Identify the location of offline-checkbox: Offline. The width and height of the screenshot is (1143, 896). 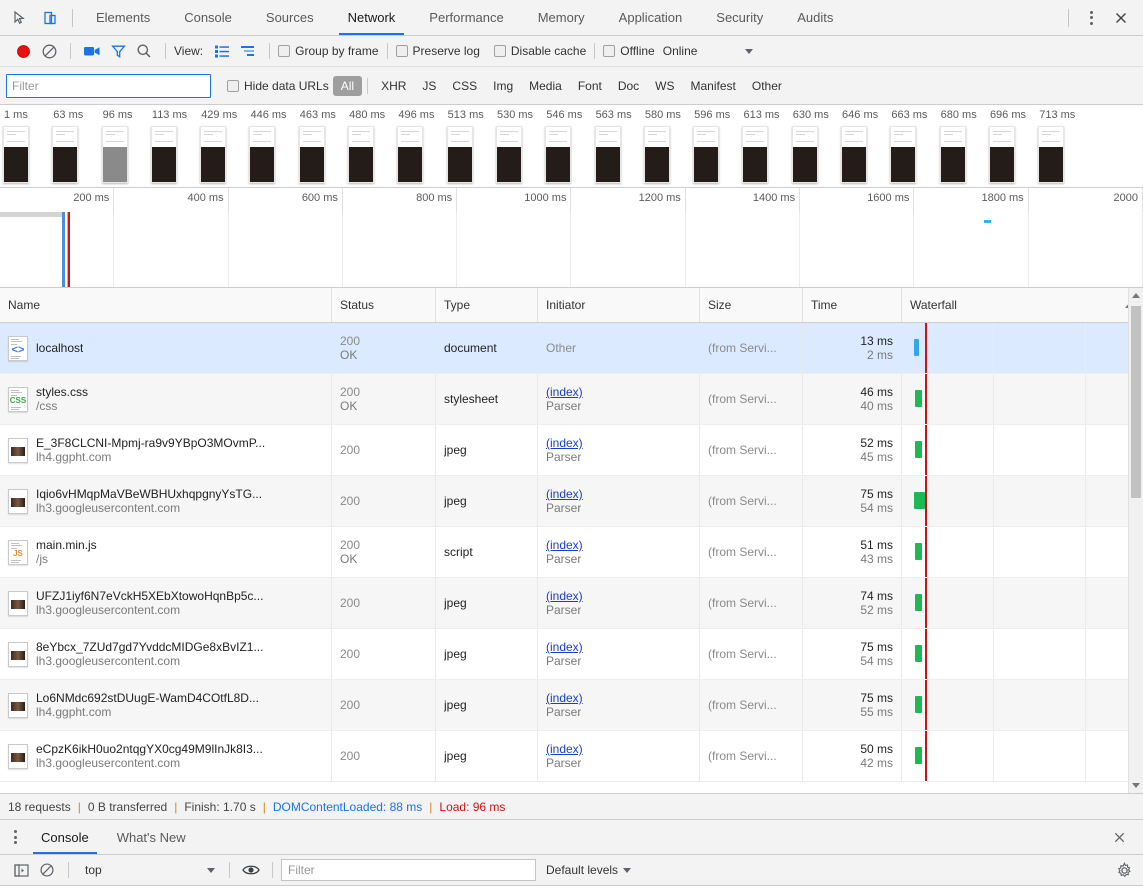
(629, 51).